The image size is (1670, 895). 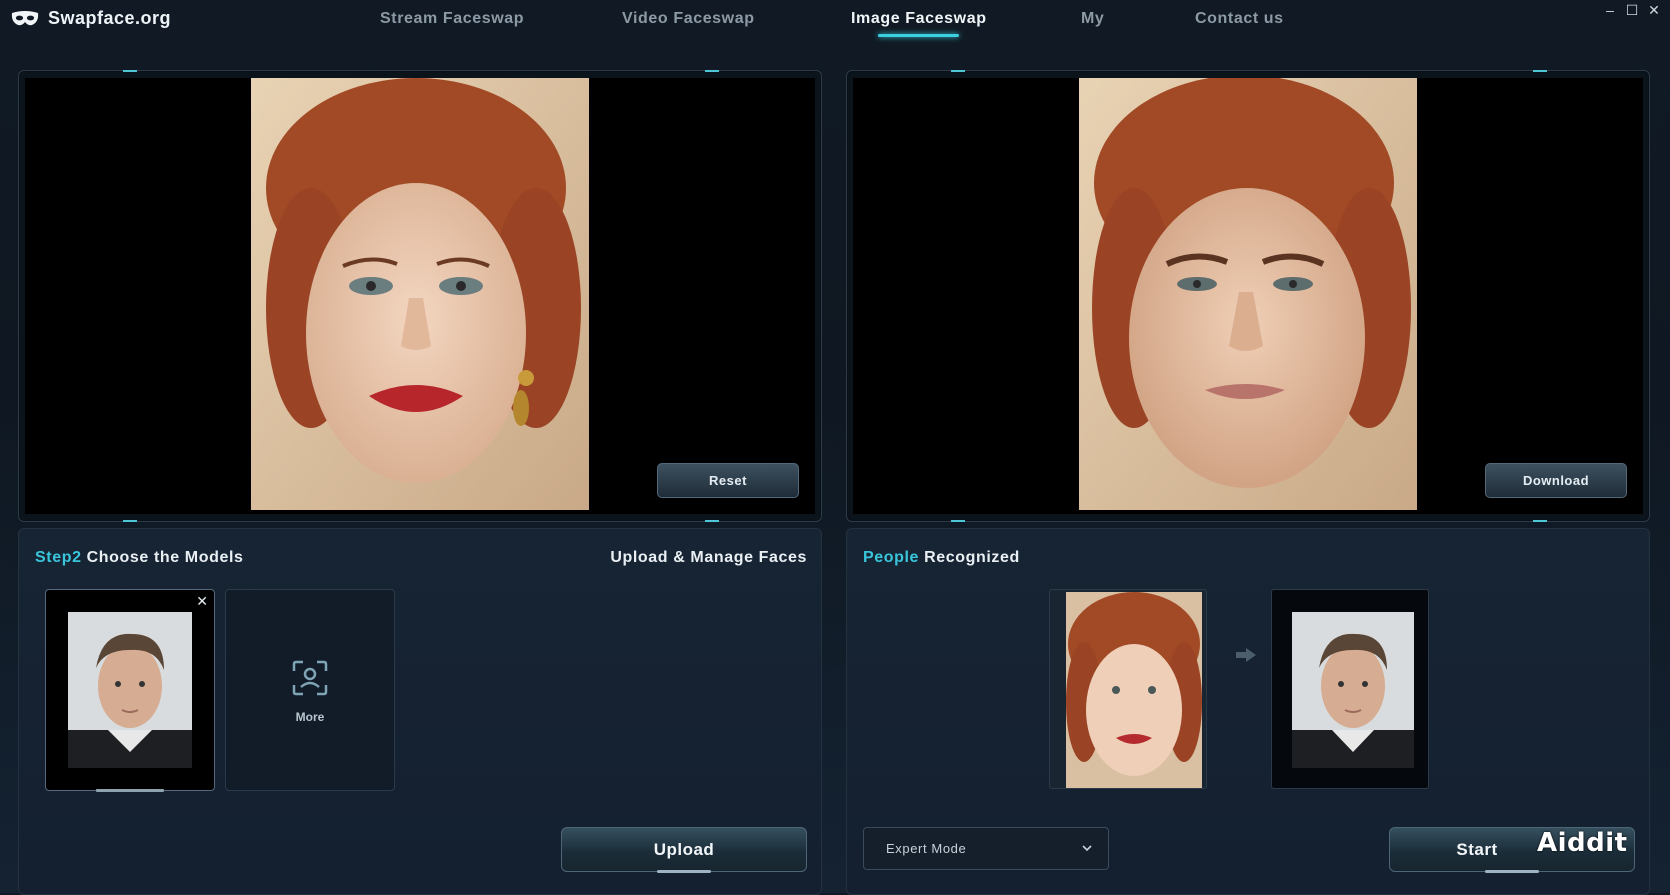 What do you see at coordinates (1632, 10) in the screenshot?
I see `maximize-icon: ☐` at bounding box center [1632, 10].